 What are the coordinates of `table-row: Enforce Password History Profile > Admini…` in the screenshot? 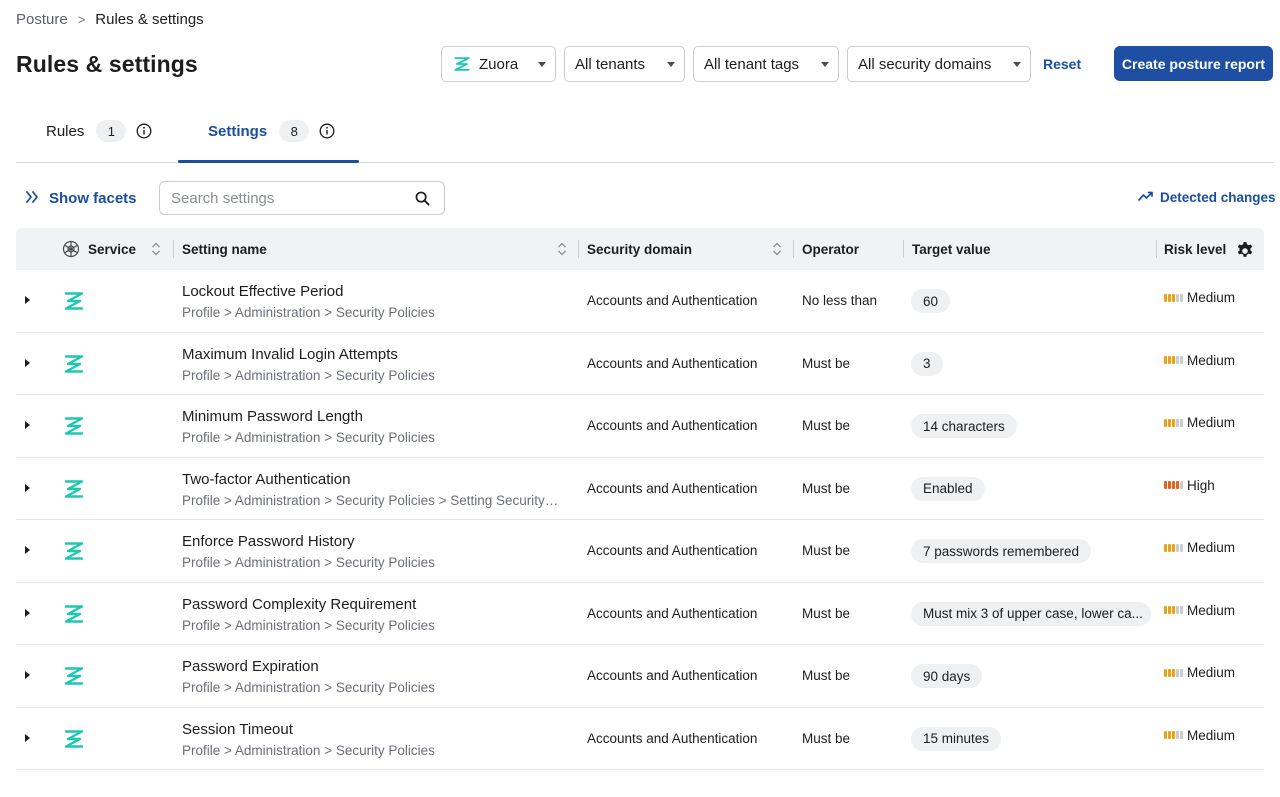 It's located at (640, 551).